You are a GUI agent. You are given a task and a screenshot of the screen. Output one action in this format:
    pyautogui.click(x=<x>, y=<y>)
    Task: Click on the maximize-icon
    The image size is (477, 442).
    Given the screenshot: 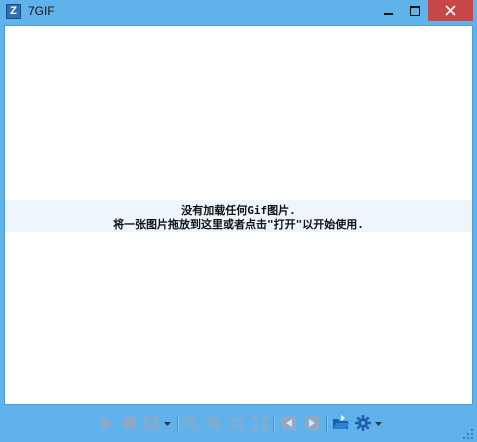 What is the action you would take?
    pyautogui.click(x=415, y=11)
    